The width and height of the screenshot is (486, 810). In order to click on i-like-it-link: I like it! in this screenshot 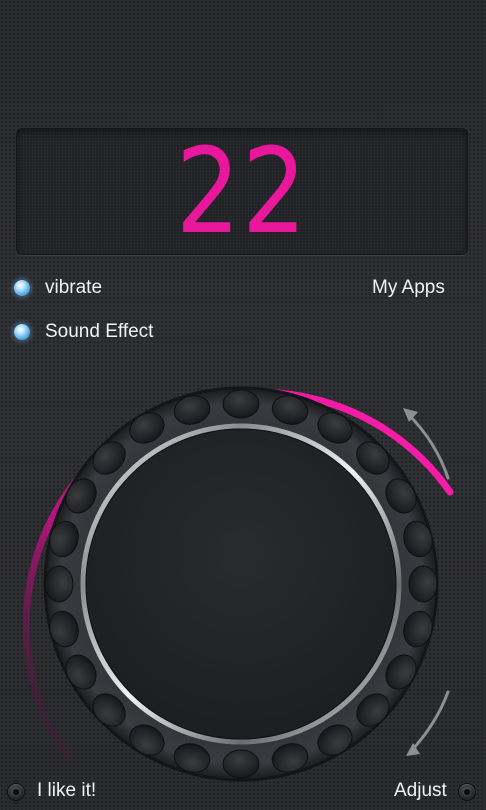, I will do `click(66, 791)`.